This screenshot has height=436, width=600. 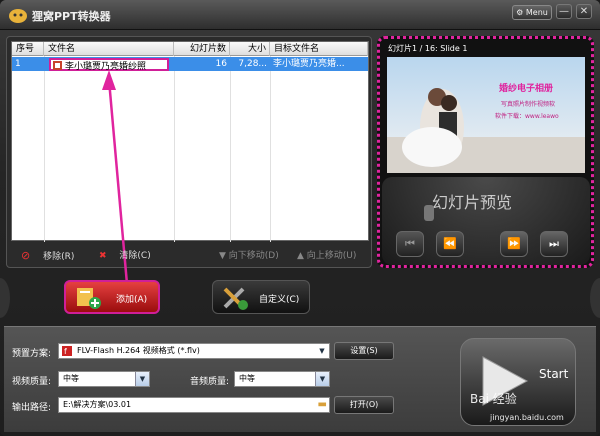 I want to click on customize-button: 自定义(C), so click(x=261, y=297).